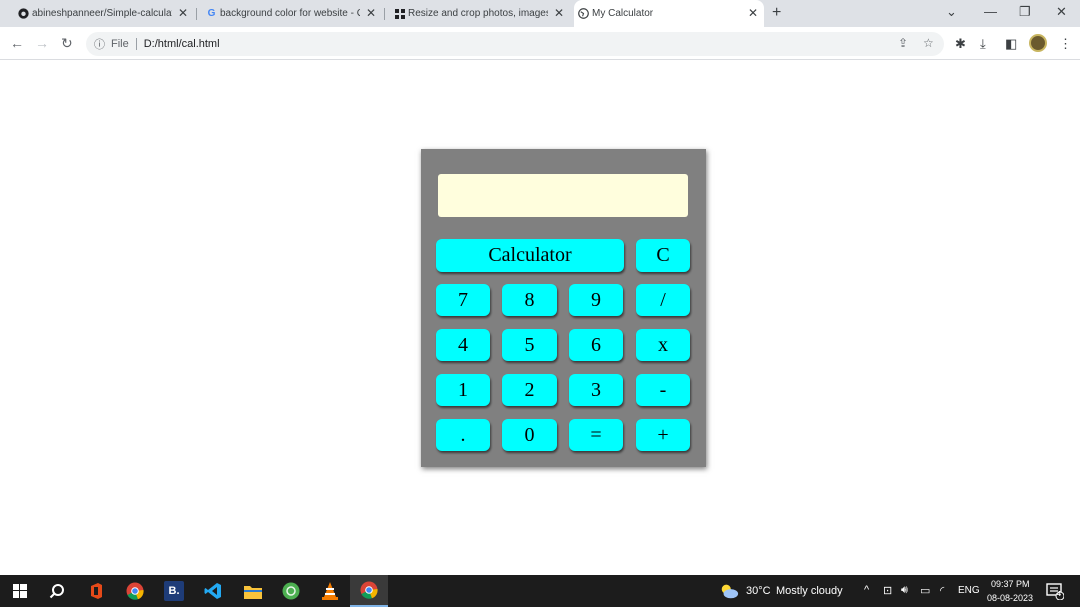 The image size is (1080, 607). I want to click on url-text: D:/html/cal.html, so click(182, 44).